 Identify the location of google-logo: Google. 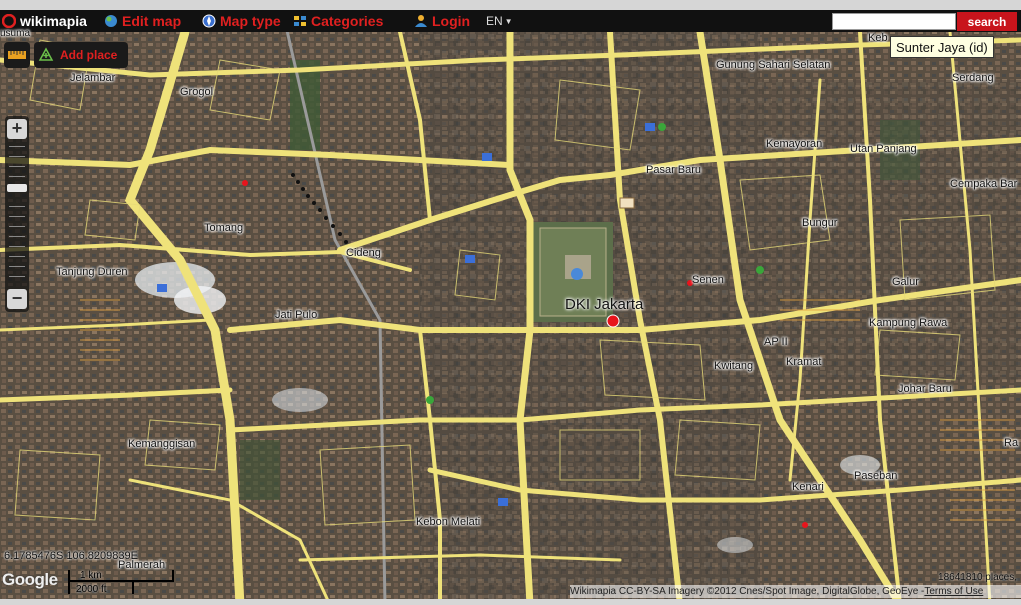
(30, 579).